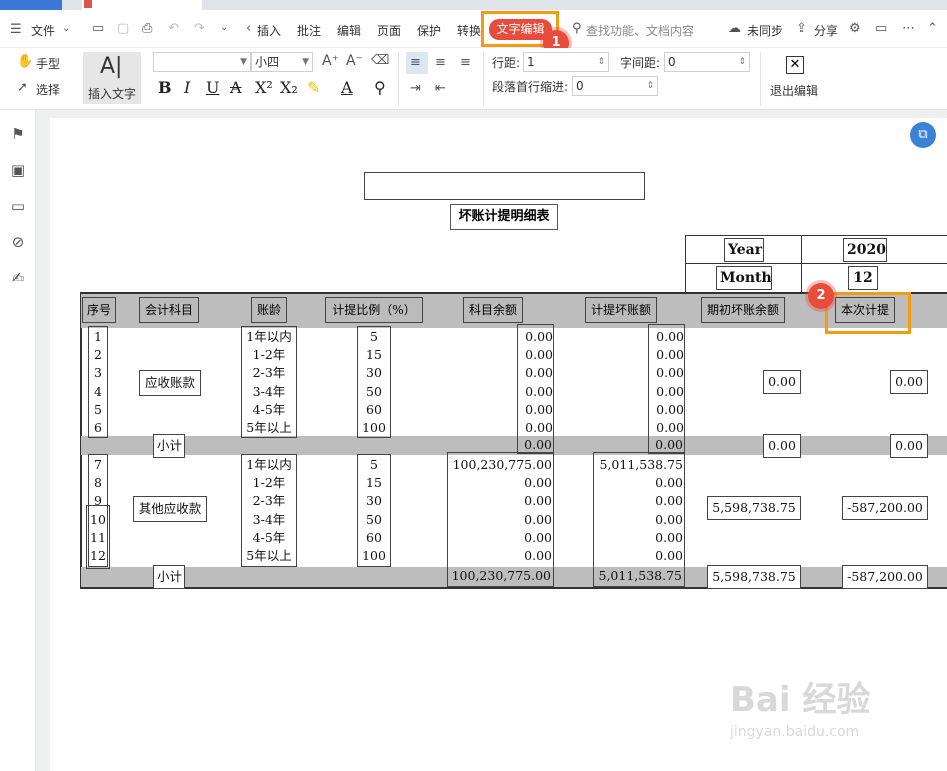  I want to click on year-label: Year, so click(744, 250).